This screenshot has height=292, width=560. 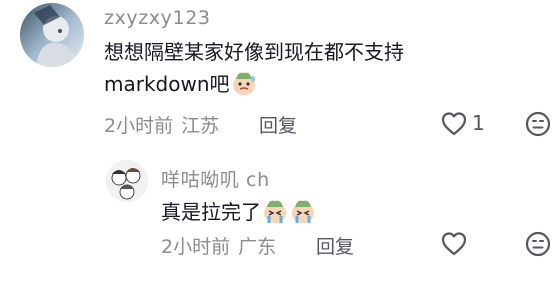 I want to click on reply-avatar-image, so click(x=127, y=181).